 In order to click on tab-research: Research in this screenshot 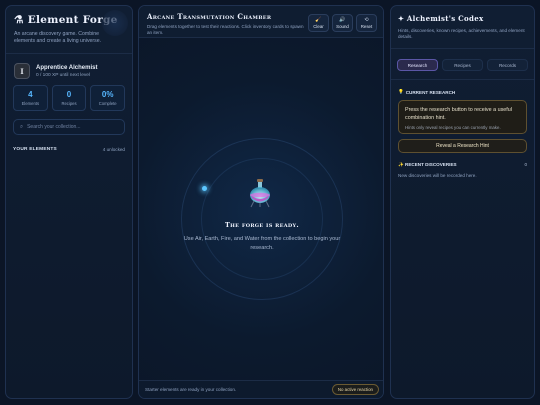, I will do `click(417, 65)`.